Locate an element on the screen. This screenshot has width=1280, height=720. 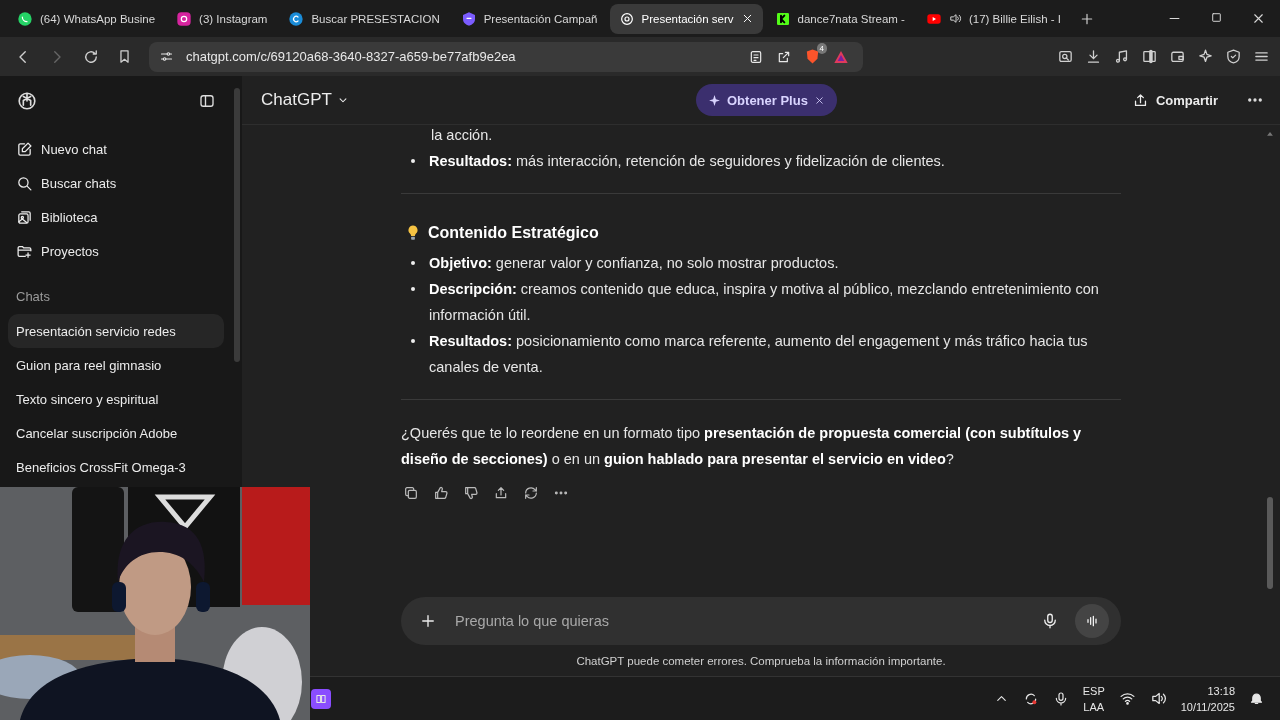
chat-bubble-icon is located at coordinates (25, 18).